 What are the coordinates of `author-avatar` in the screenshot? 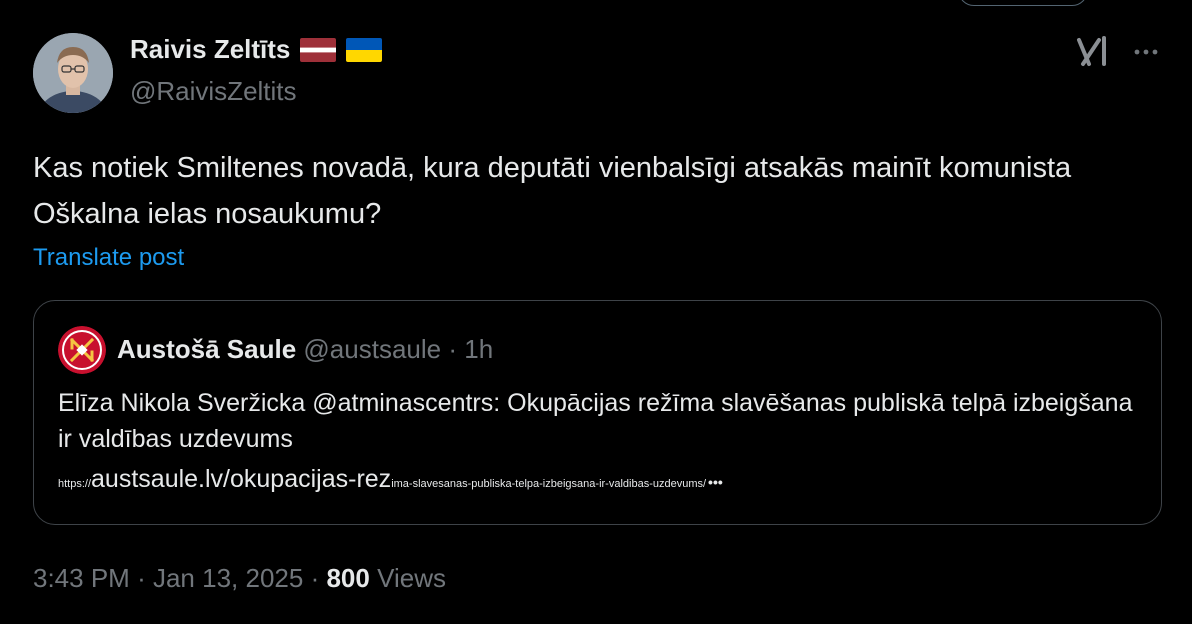 It's located at (73, 73).